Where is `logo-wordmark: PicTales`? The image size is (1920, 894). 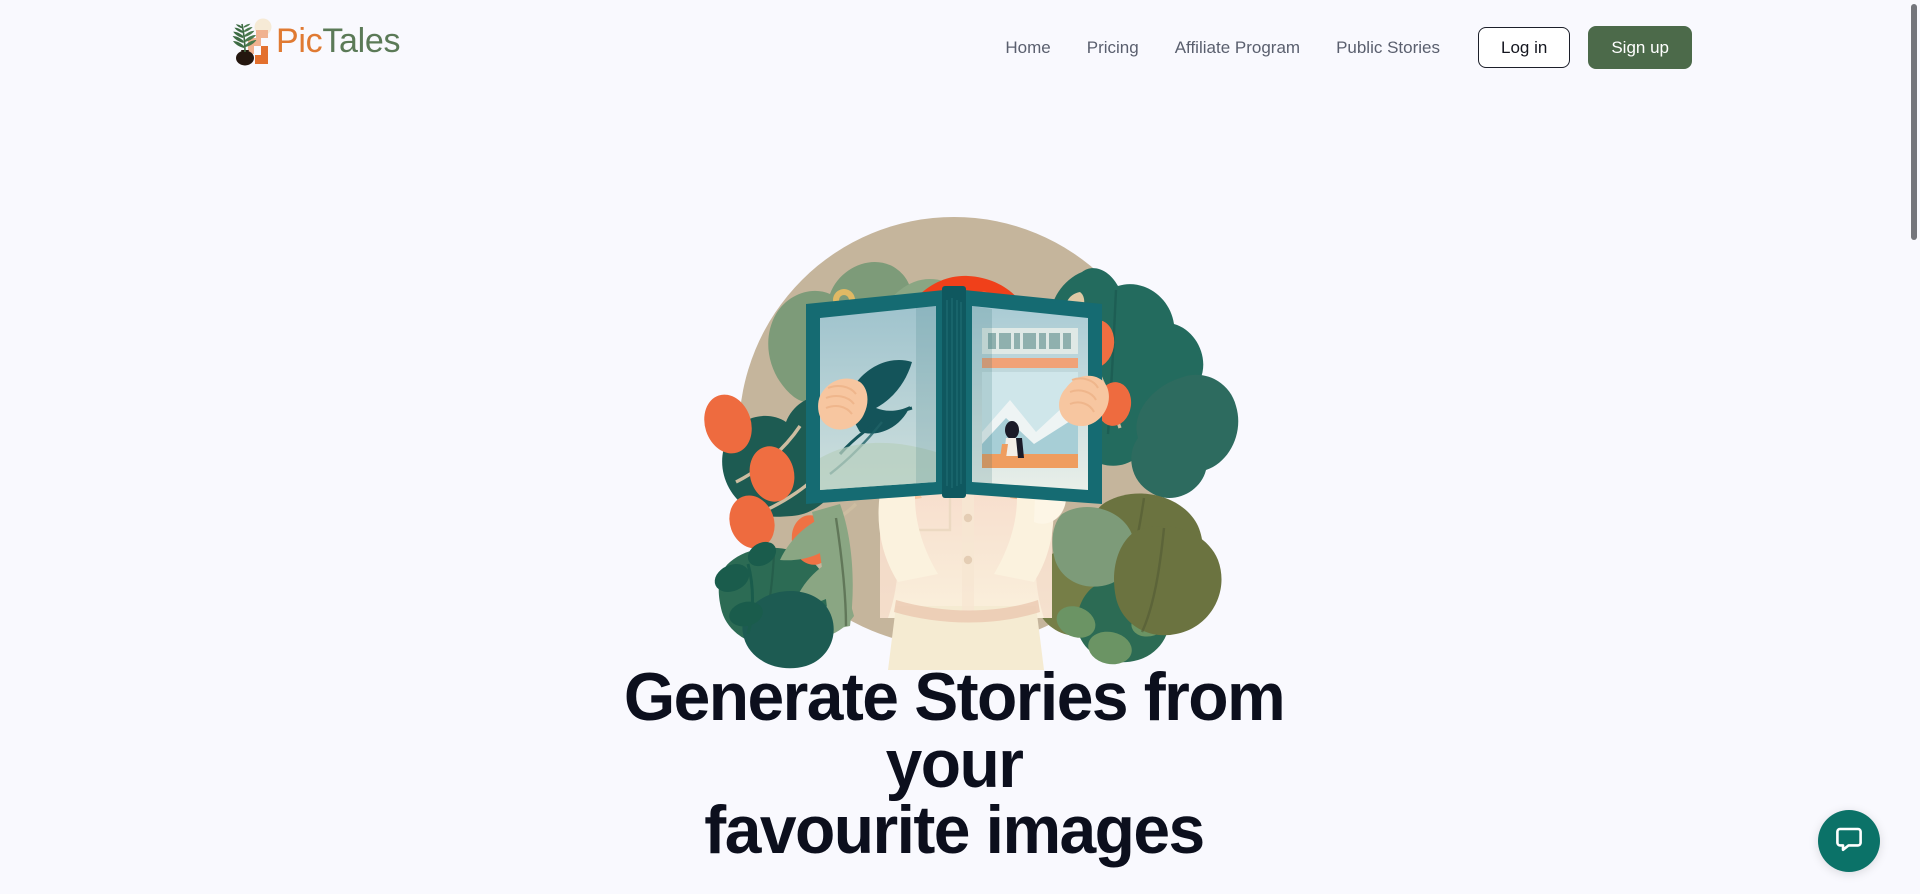 logo-wordmark: PicTales is located at coordinates (338, 41).